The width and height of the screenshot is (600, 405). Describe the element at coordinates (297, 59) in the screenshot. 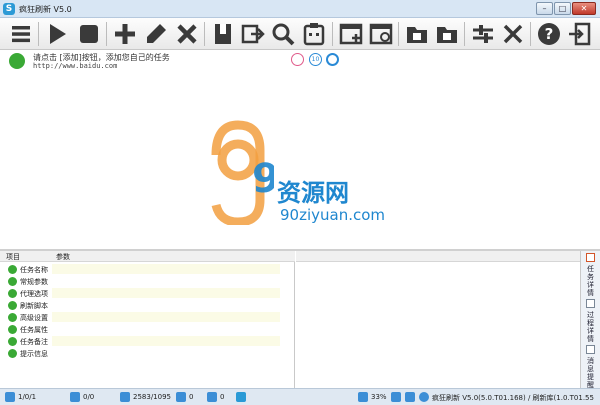

I see `bookmark-badge` at that location.